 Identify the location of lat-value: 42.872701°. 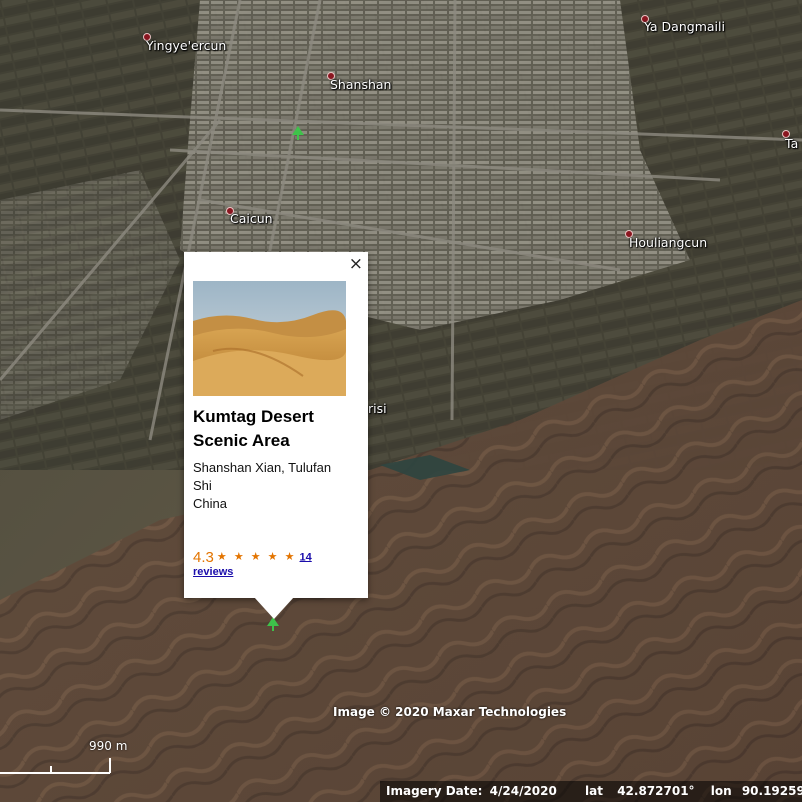
(656, 791).